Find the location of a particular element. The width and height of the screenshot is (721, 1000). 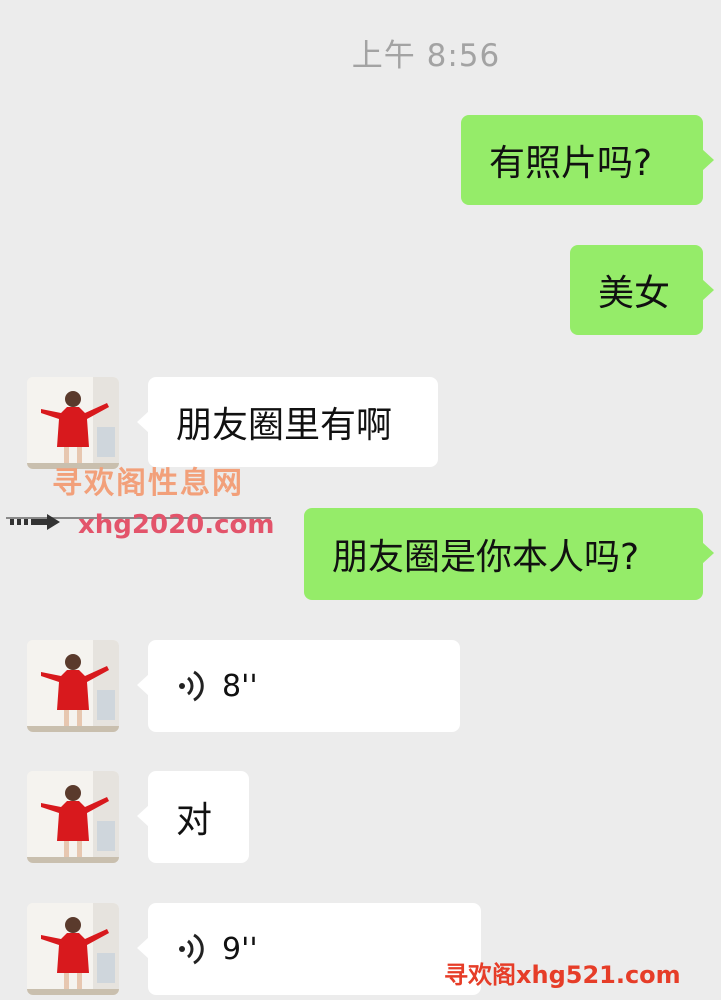

voice-message: 8'' is located at coordinates (298, 686).